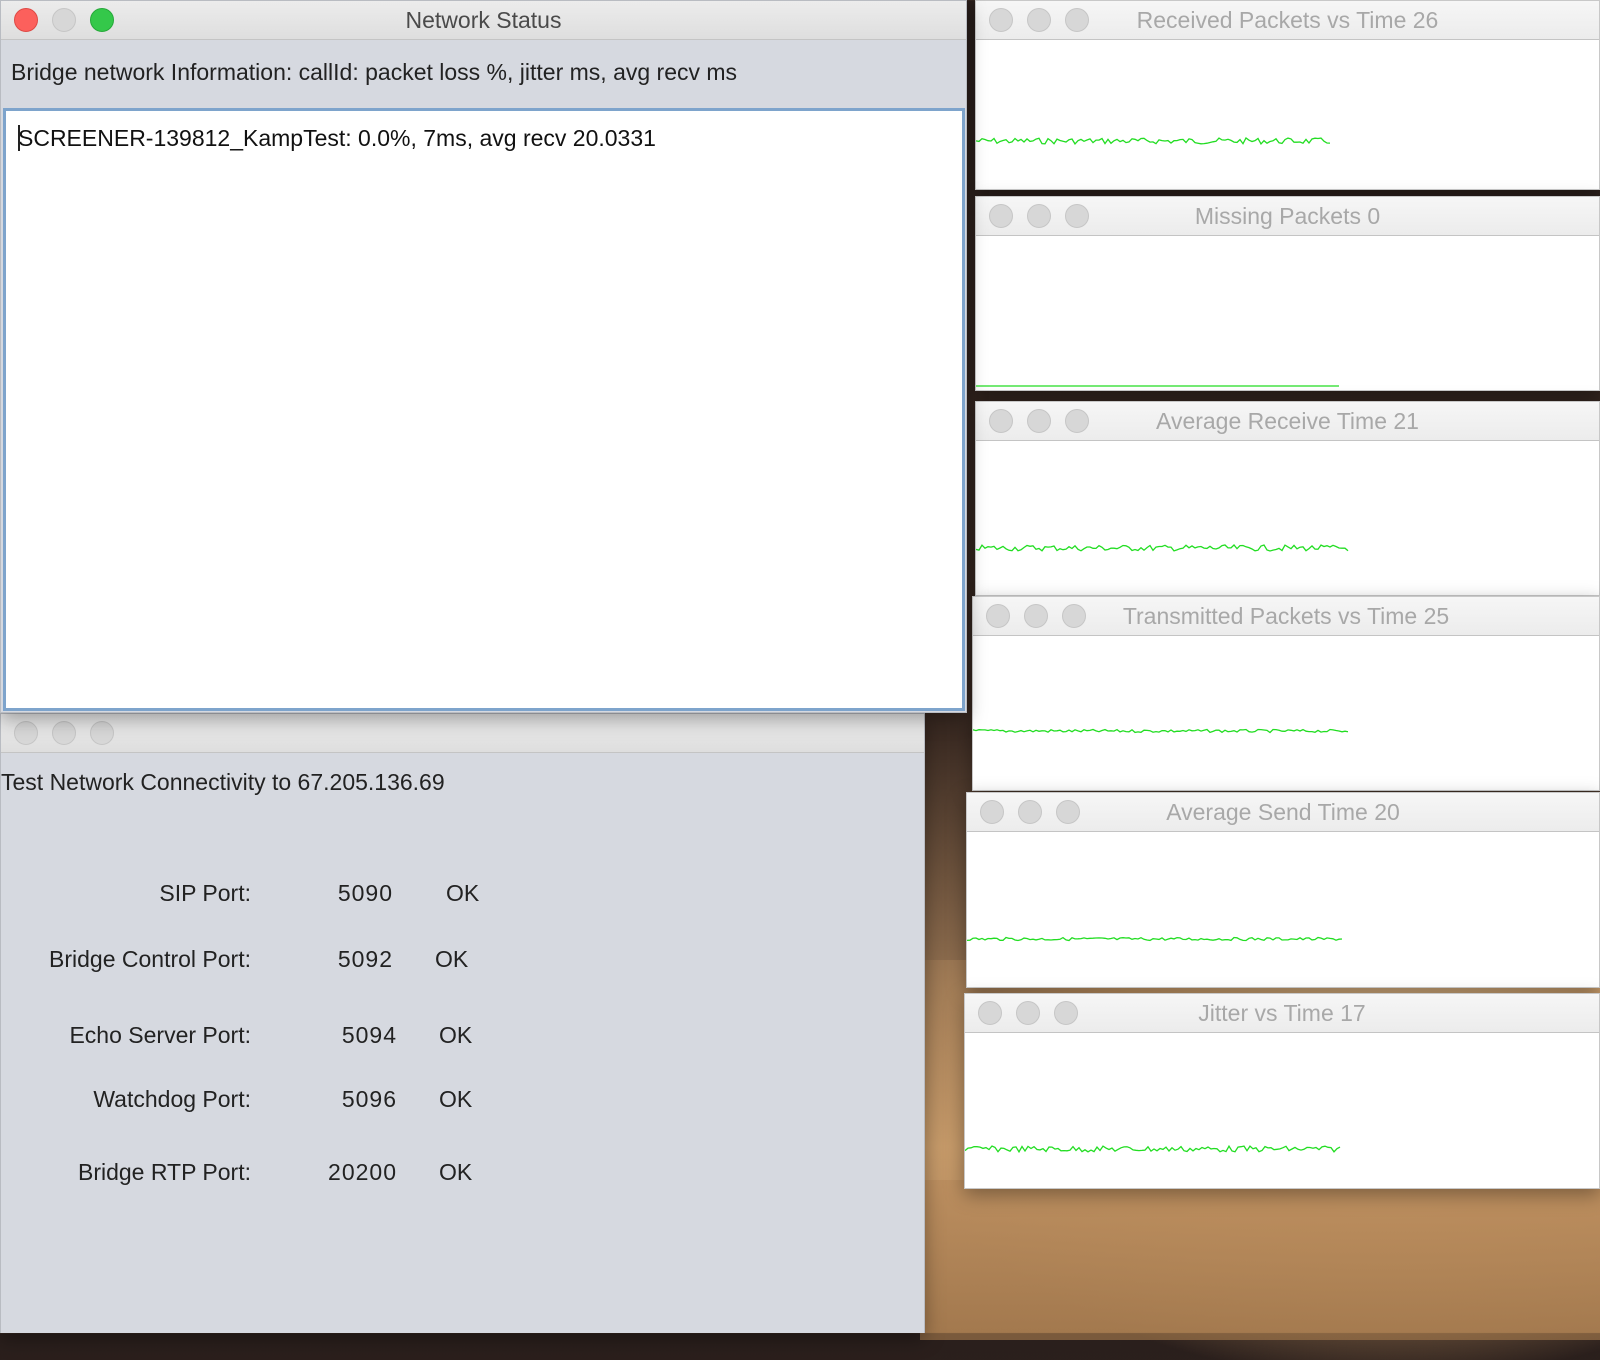  I want to click on graph-window-jitter: Jitter vs Time 17, so click(1282, 1091).